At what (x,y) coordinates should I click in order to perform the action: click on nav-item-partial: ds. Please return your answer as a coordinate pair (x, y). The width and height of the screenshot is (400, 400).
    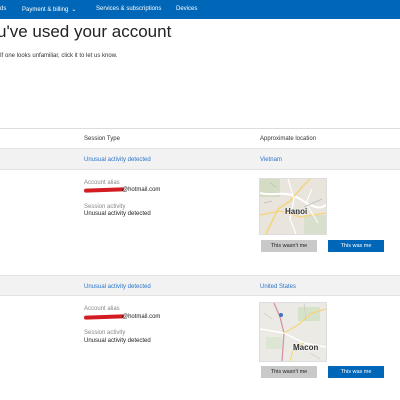
    Looking at the image, I should click on (3, 9).